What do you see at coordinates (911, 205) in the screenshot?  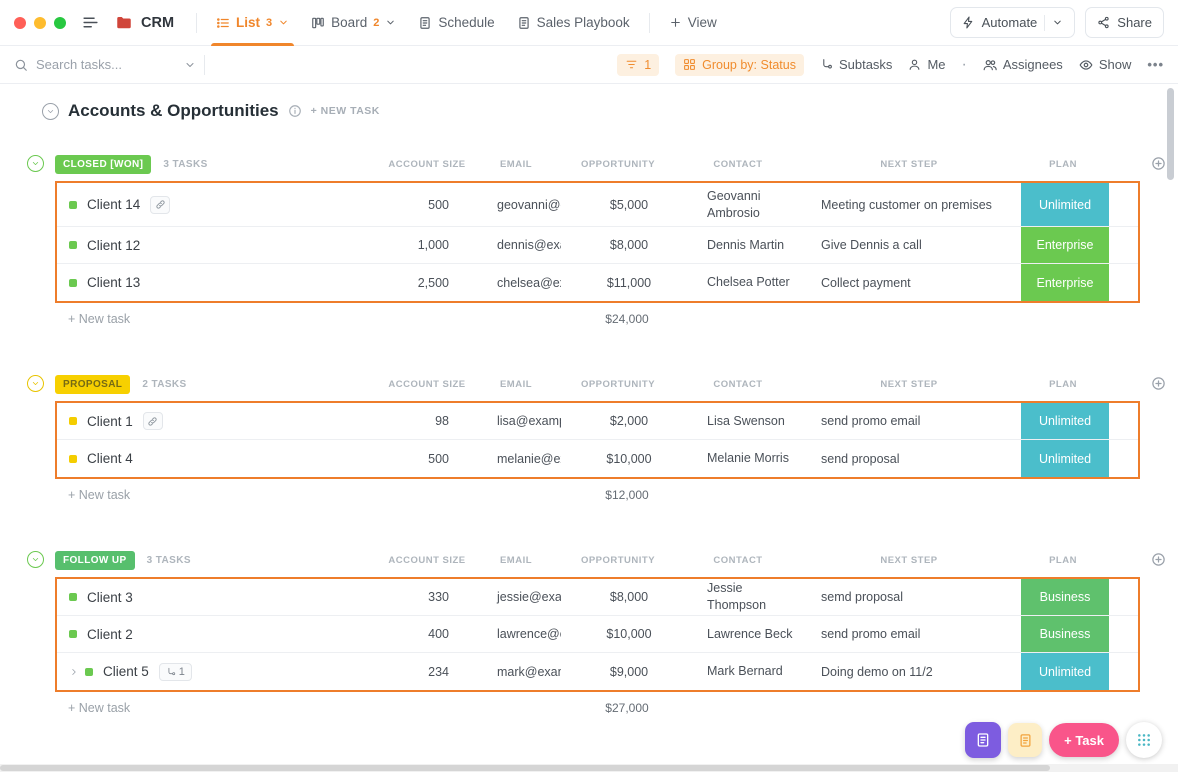 I see `next-step-cell: Meeting customer on premises` at bounding box center [911, 205].